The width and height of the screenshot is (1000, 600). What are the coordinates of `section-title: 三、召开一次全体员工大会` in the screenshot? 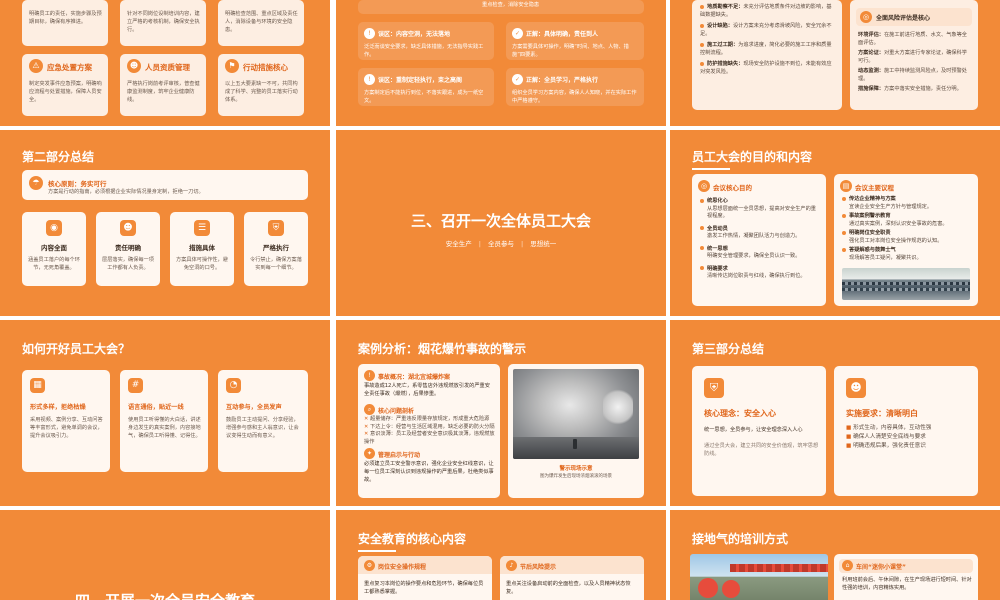 It's located at (500, 221).